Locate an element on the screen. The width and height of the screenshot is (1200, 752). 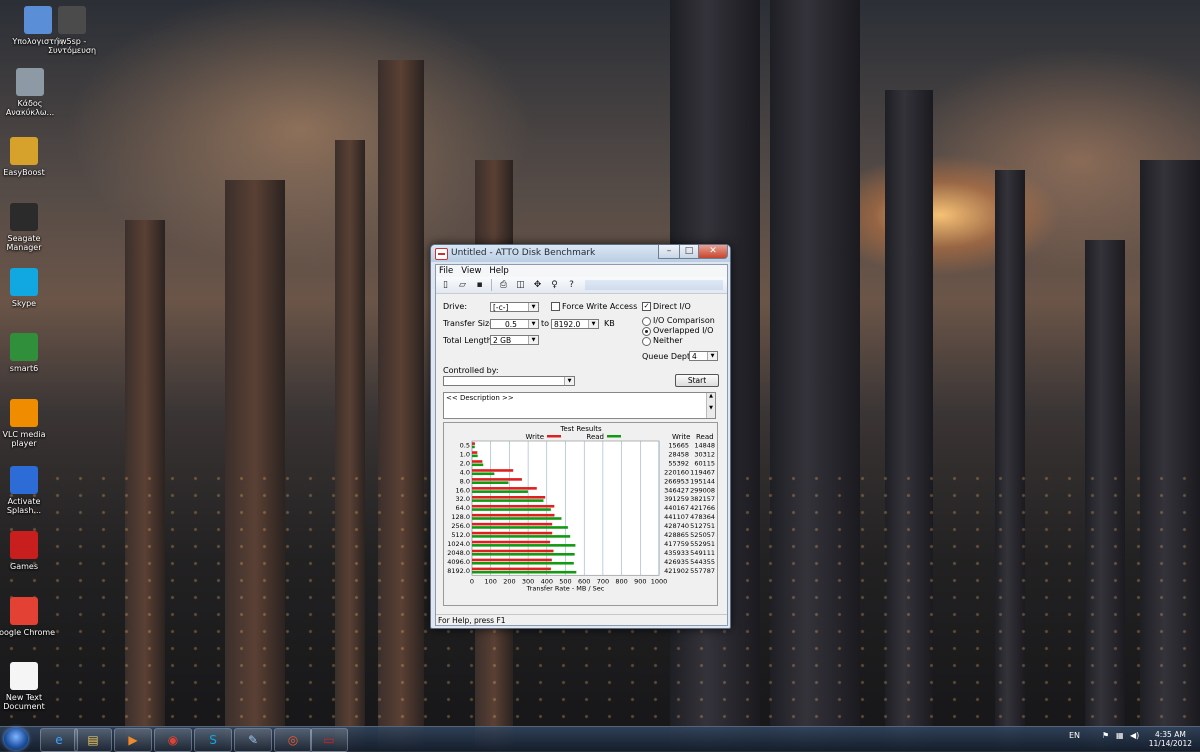
legend-write-label: Write is located at coordinates (535, 437).